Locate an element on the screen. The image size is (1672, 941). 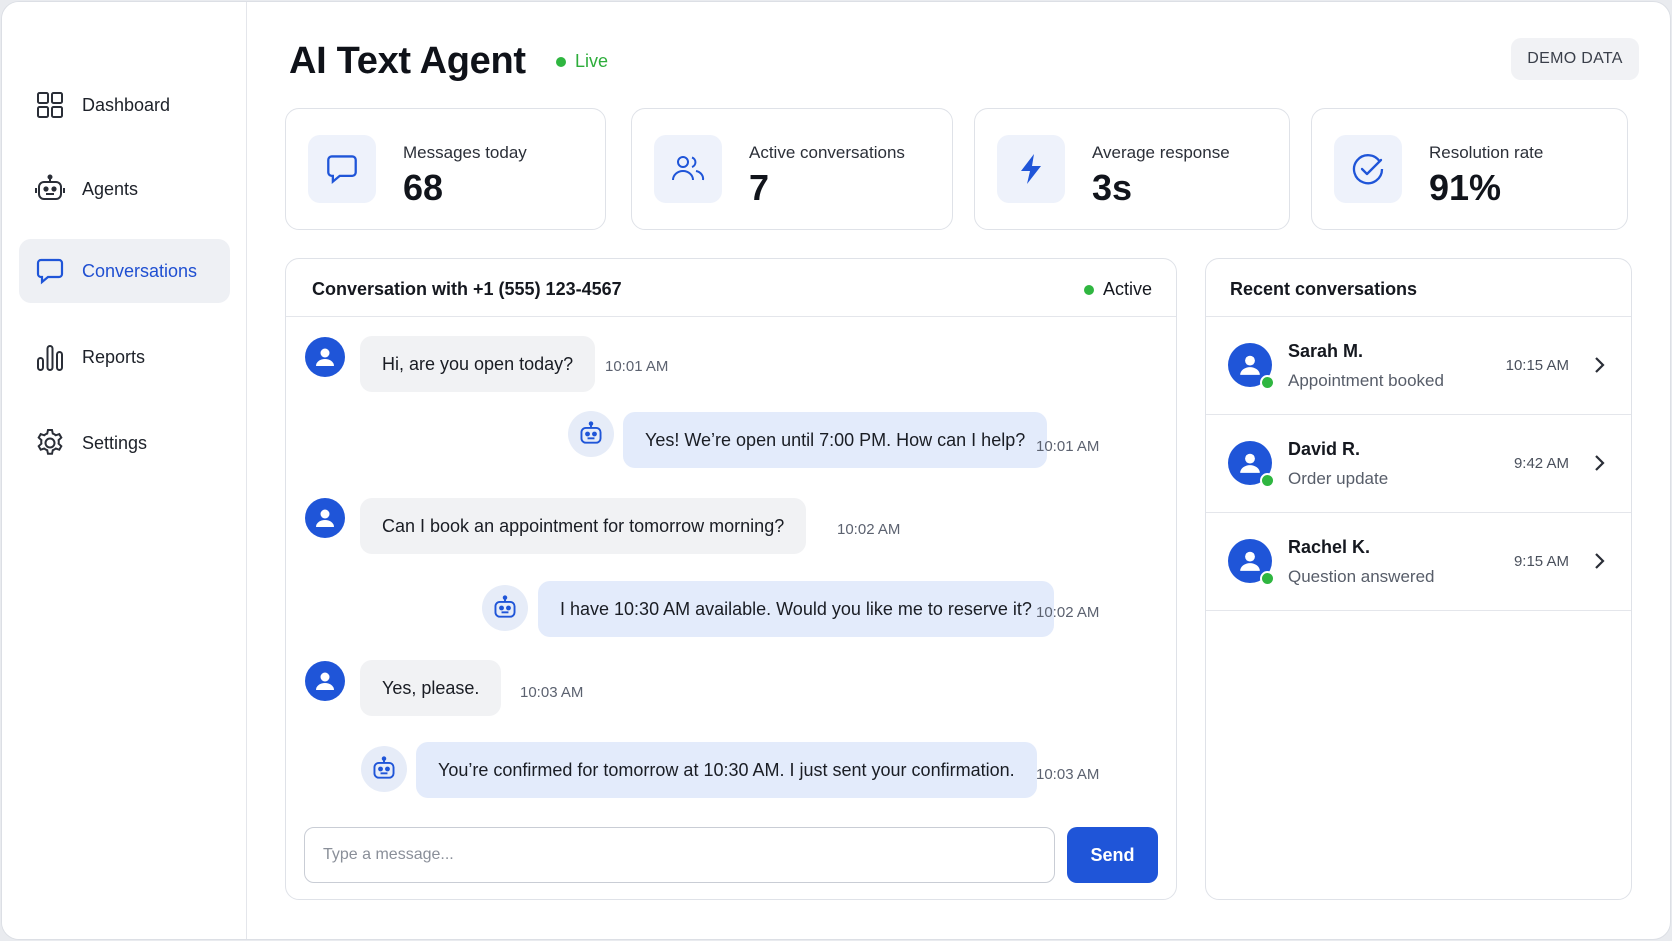
stat-label: Messages today is located at coordinates (465, 152).